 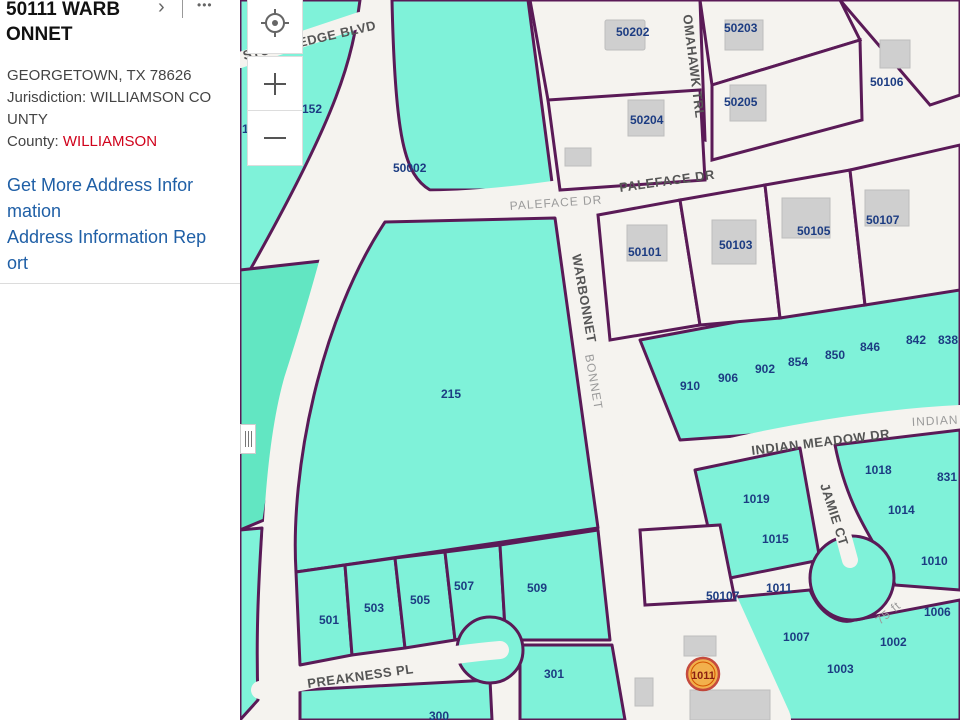 What do you see at coordinates (893, 642) in the screenshot?
I see `parcel-label: 1002` at bounding box center [893, 642].